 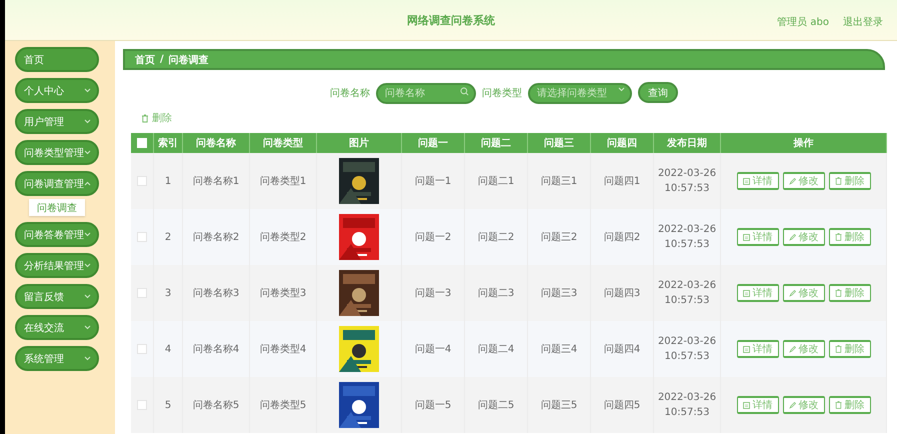 I want to click on column-header: 问题一, so click(x=433, y=143).